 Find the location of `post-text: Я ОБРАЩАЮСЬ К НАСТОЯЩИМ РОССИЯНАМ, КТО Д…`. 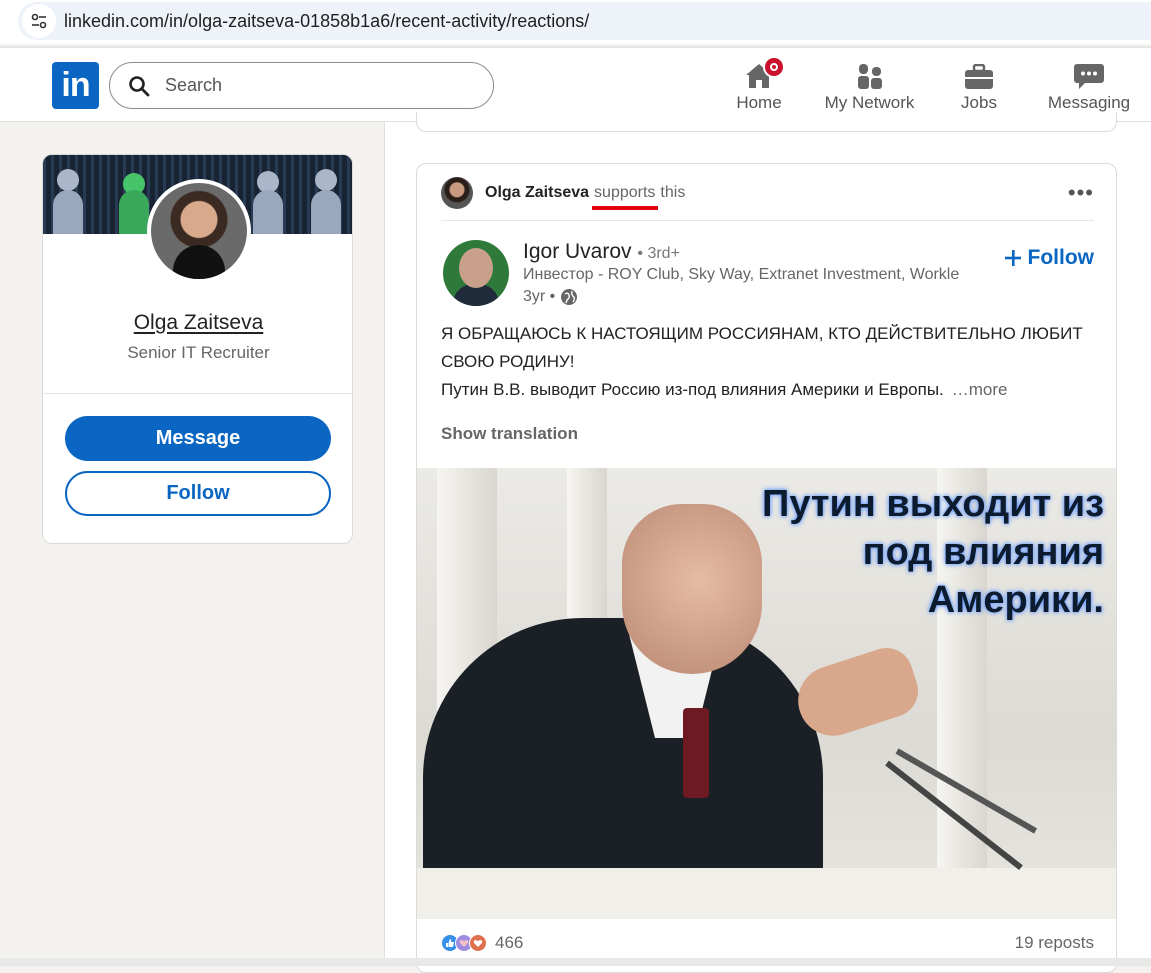

post-text: Я ОБРАЩАЮСЬ К НАСТОЯЩИМ РОССИЯНАМ, КТО Д… is located at coordinates (762, 361).